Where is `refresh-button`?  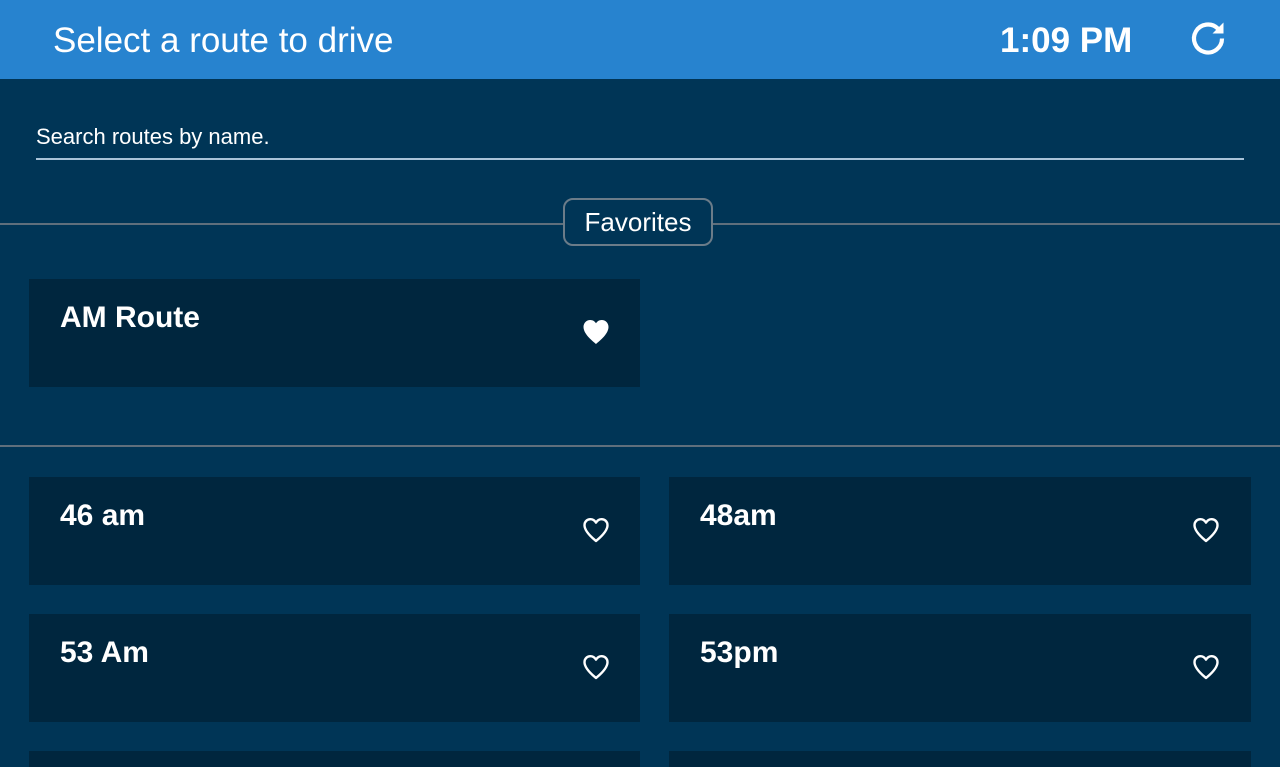 refresh-button is located at coordinates (1208, 39).